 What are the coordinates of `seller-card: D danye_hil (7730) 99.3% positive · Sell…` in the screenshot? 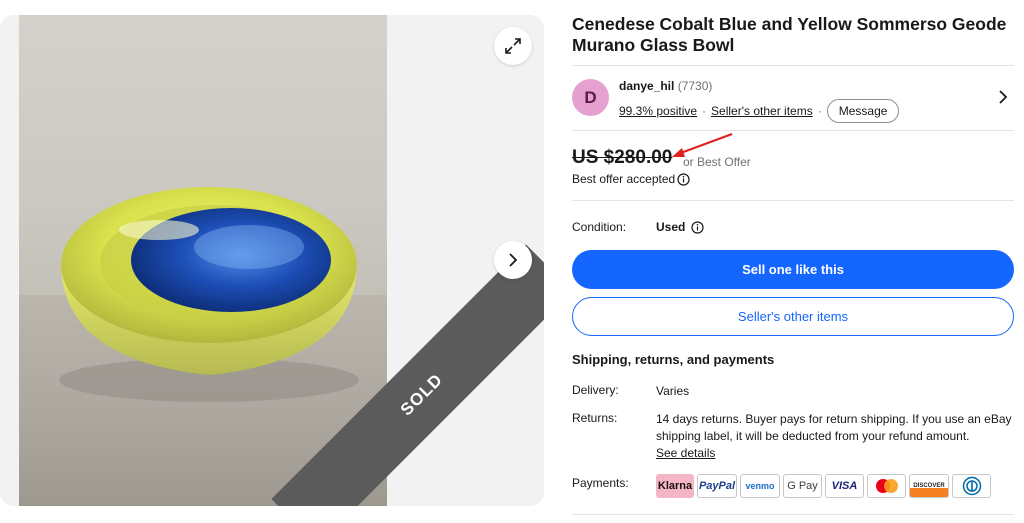 It's located at (793, 98).